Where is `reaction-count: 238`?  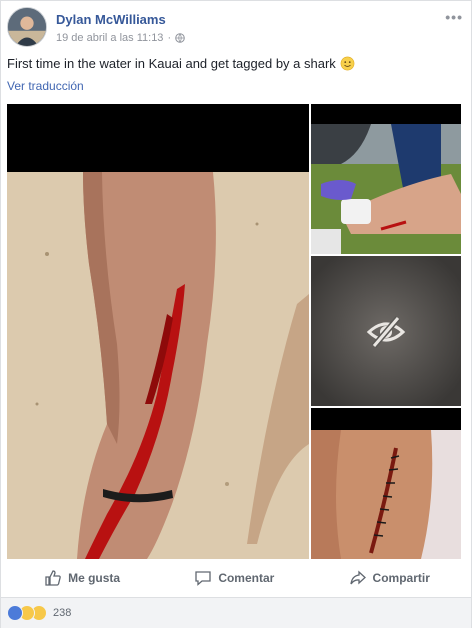
reaction-count: 238 is located at coordinates (62, 613).